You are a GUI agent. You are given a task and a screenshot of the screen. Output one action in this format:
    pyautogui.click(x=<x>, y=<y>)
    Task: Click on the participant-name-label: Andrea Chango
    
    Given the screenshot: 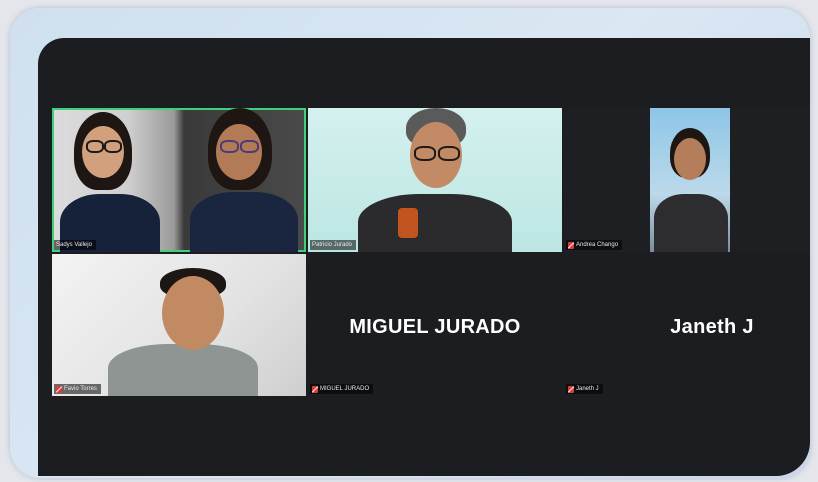 What is the action you would take?
    pyautogui.click(x=594, y=245)
    